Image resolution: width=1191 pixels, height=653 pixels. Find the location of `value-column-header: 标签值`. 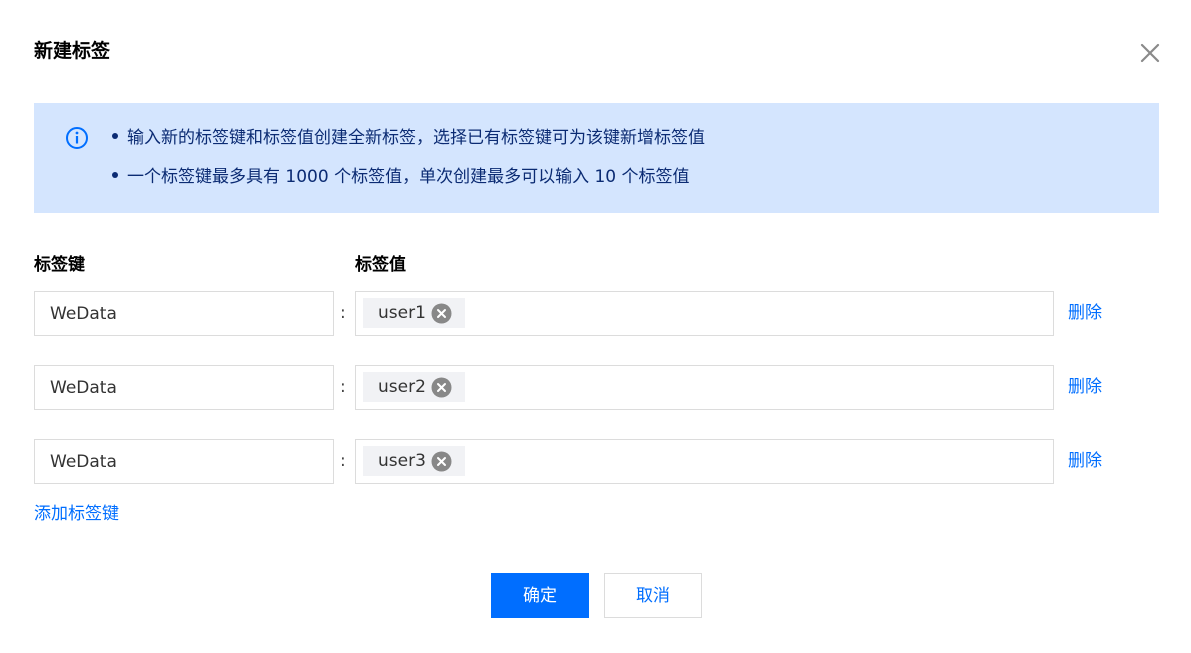

value-column-header: 标签值 is located at coordinates (380, 265).